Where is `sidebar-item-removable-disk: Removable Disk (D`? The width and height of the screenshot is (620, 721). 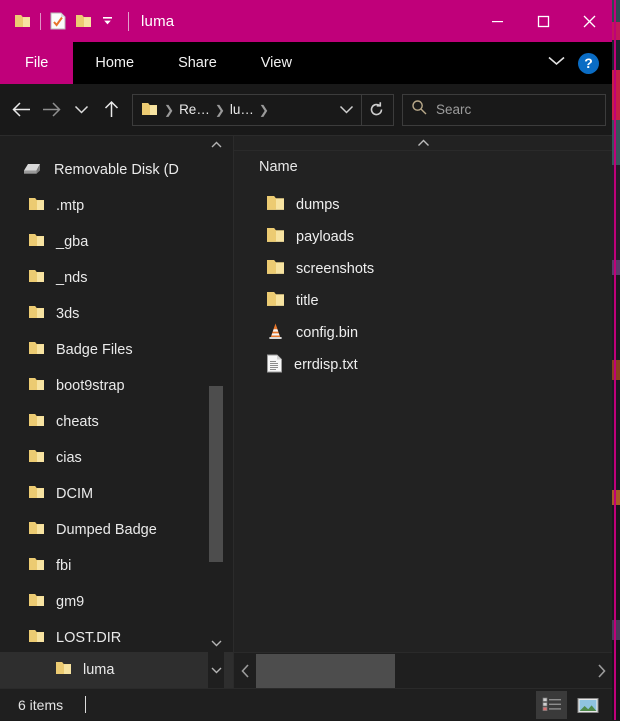
sidebar-item-removable-disk: Removable Disk (D is located at coordinates (116, 170).